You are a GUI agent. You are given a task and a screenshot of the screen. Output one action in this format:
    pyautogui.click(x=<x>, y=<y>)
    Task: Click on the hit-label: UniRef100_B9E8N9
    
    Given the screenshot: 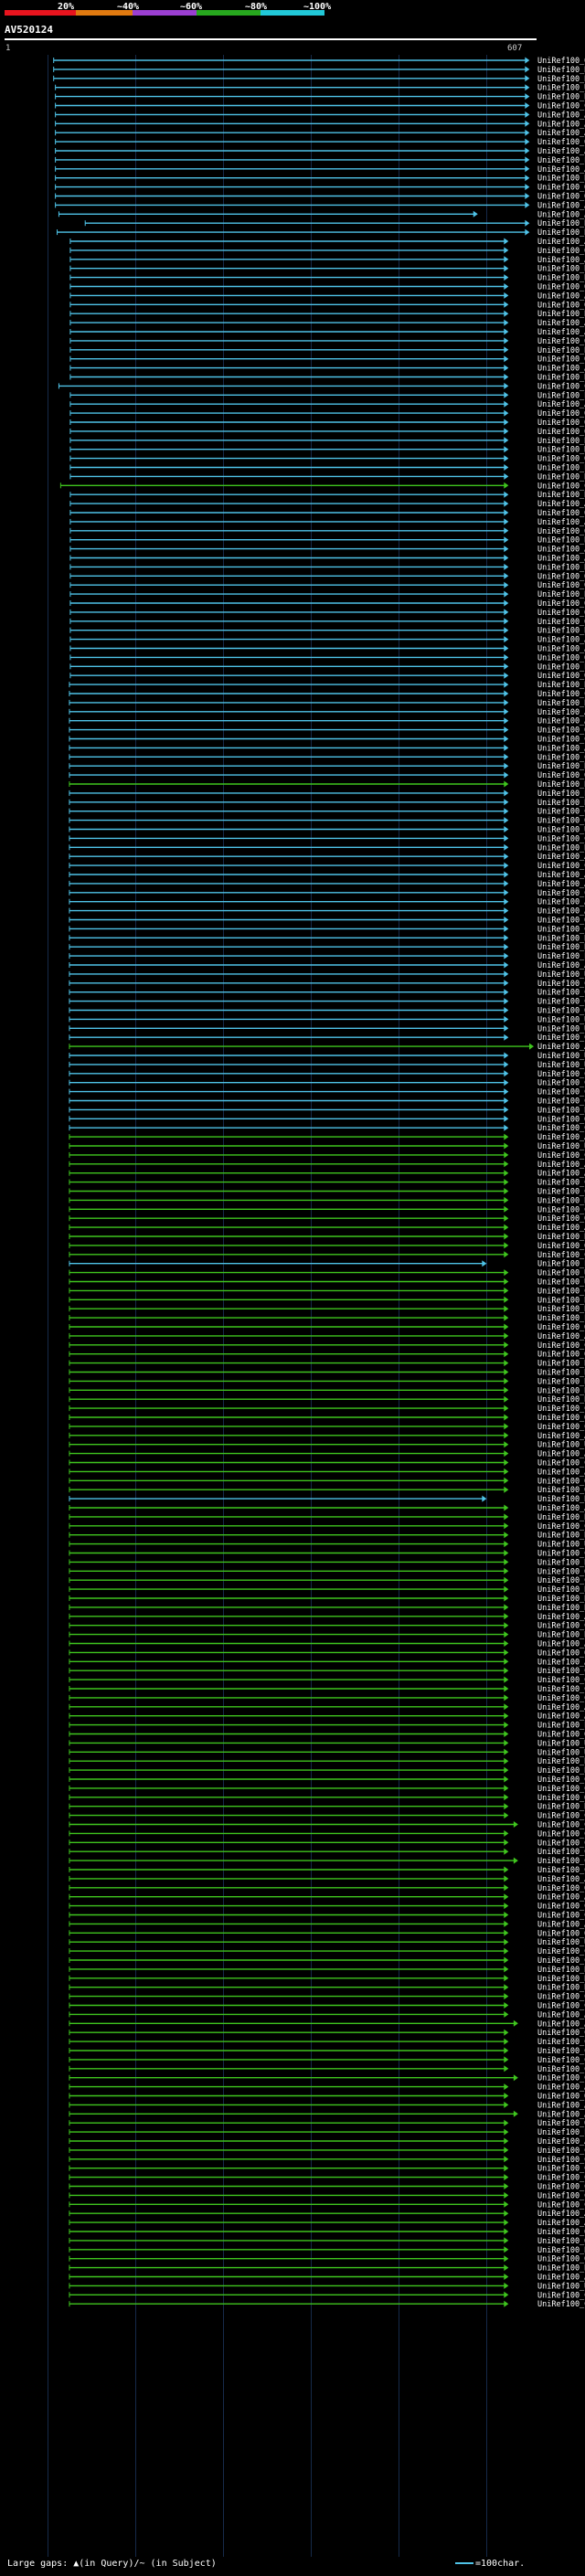 What is the action you would take?
    pyautogui.click(x=561, y=785)
    